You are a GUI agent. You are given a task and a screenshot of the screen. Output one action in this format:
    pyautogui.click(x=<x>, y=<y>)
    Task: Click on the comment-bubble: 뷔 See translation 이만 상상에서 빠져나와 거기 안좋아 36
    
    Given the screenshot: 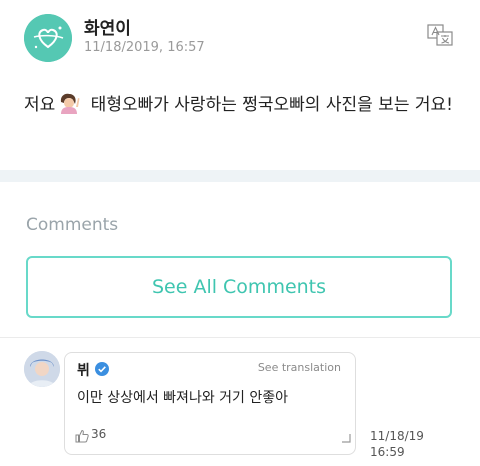 What is the action you would take?
    pyautogui.click(x=210, y=403)
    